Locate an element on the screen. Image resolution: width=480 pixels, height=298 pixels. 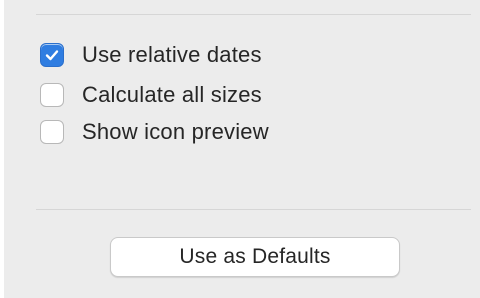
calculate-all-sizes-option: Calculate all sizes is located at coordinates (151, 95).